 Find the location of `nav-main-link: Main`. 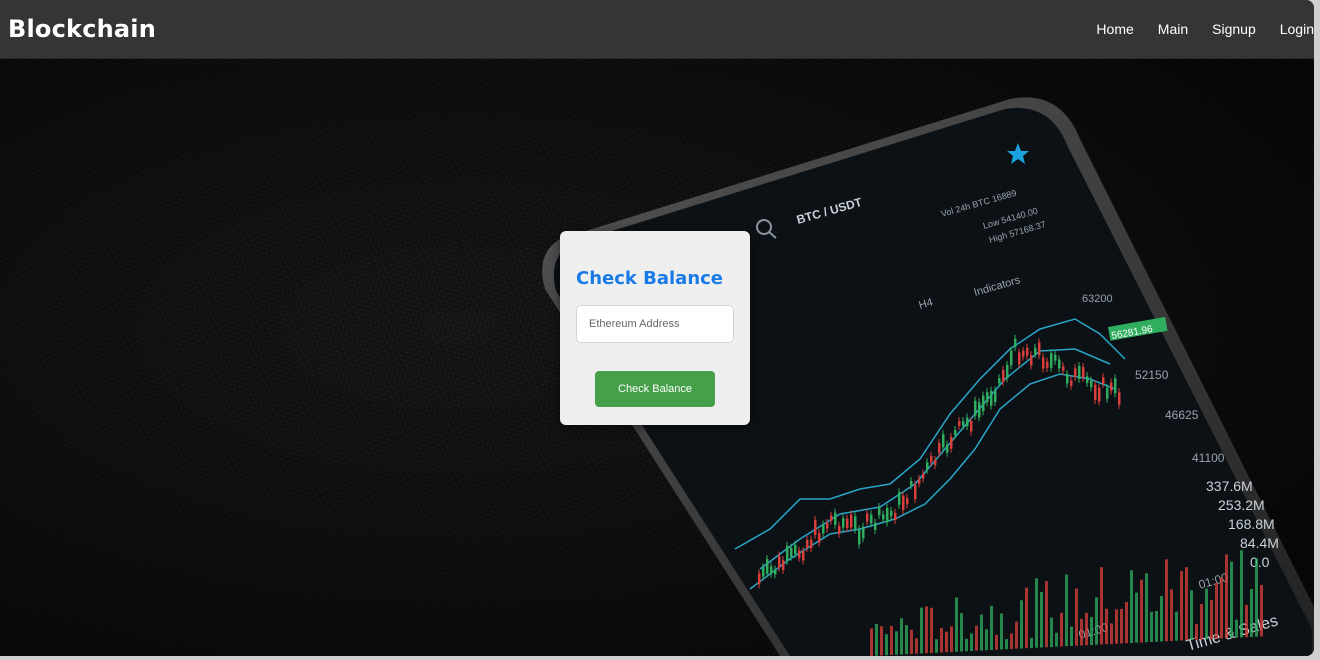

nav-main-link: Main is located at coordinates (1173, 29).